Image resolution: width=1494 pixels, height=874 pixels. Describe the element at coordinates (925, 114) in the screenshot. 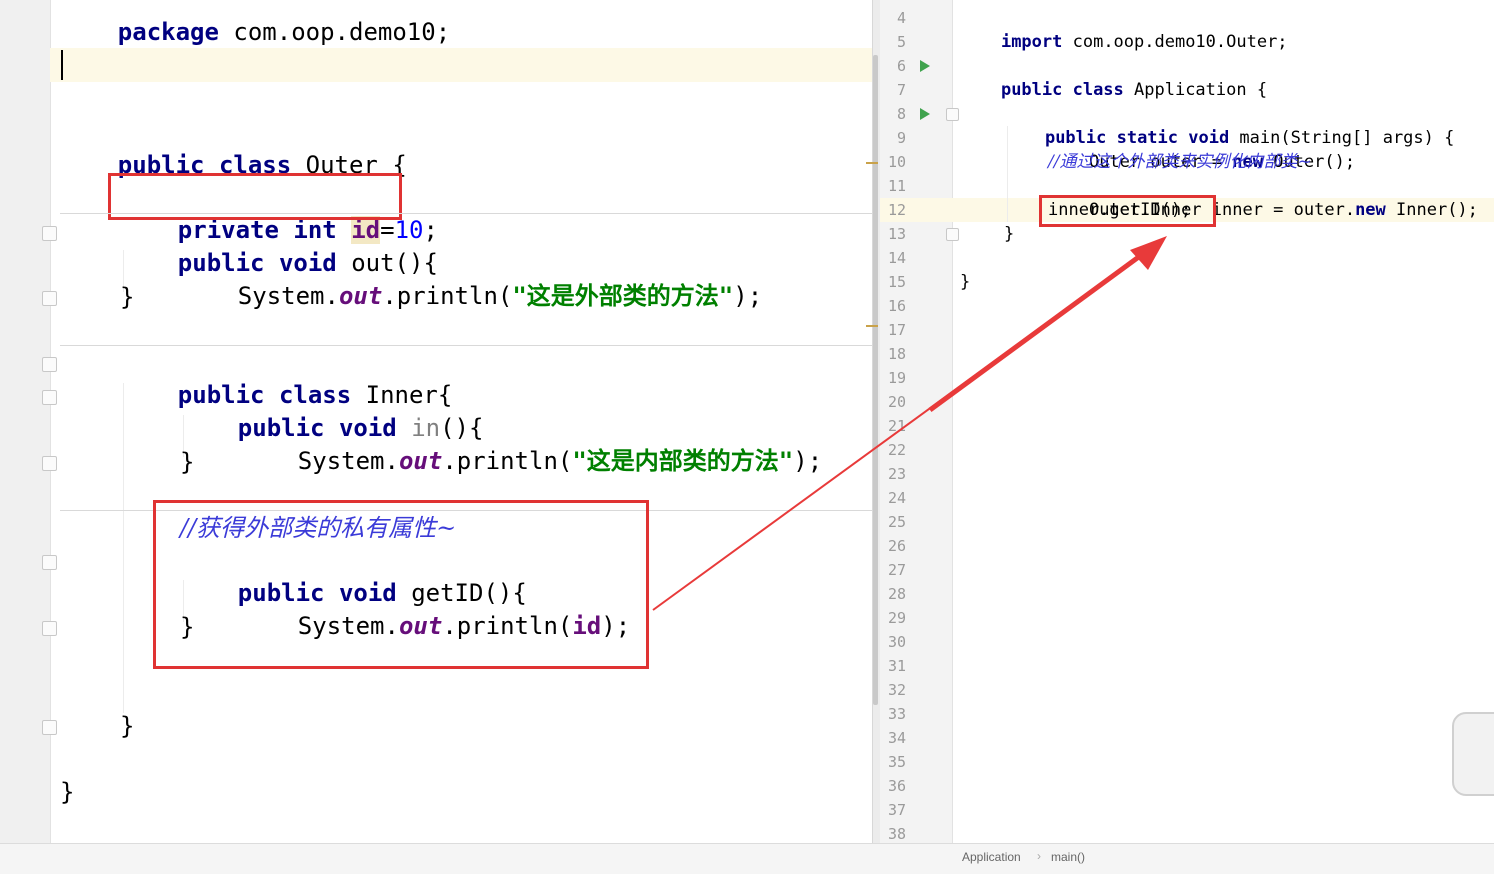

I see `run-main-icon` at that location.